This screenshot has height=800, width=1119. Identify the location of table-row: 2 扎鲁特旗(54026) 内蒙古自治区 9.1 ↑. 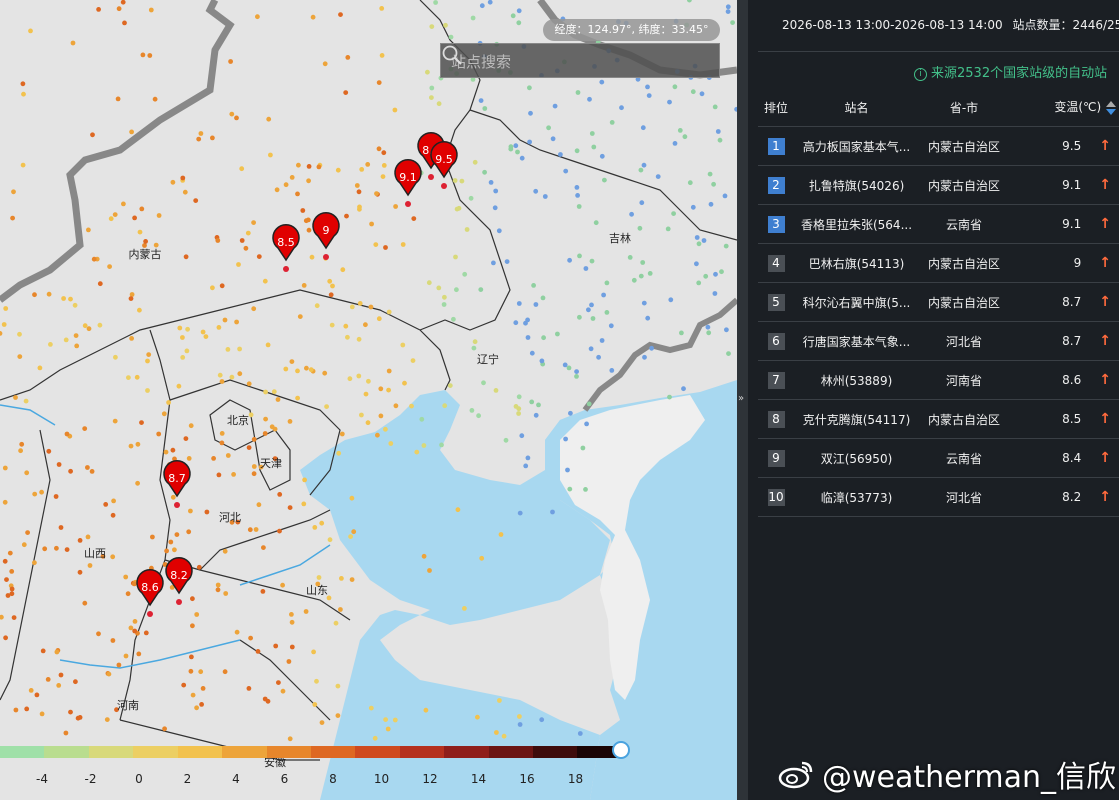
(938, 185).